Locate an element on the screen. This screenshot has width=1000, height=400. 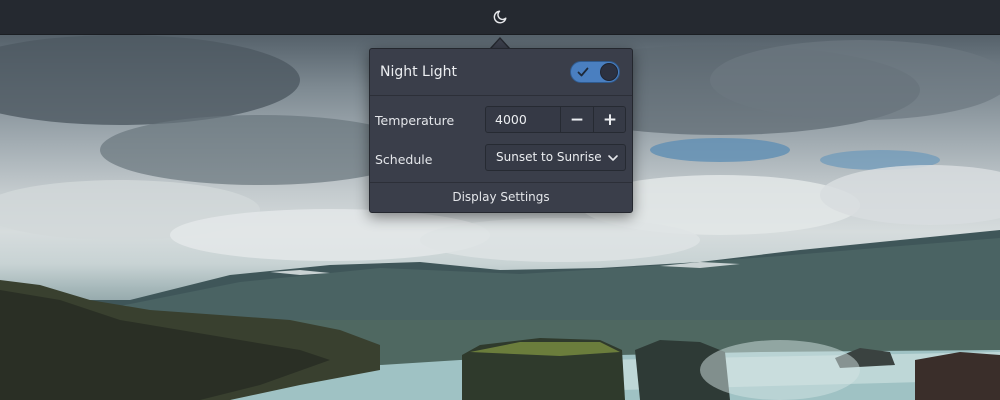
schedule-label: Schedule is located at coordinates (404, 159).